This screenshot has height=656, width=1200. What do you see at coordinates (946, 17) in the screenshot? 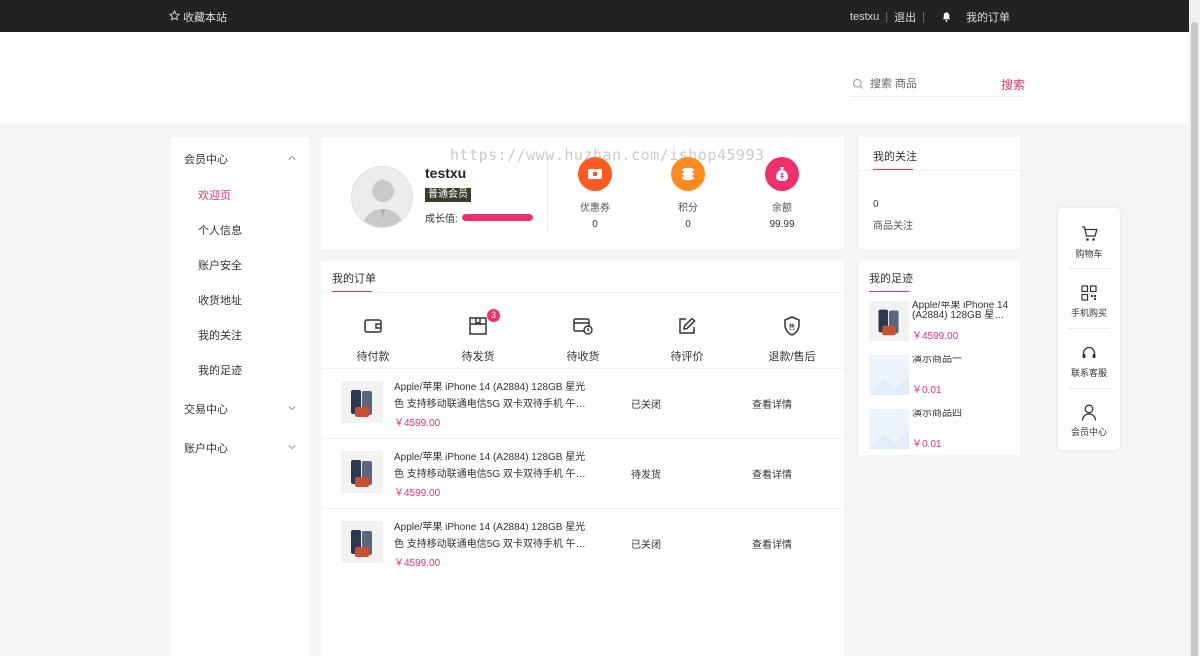
I see `bell-icon` at bounding box center [946, 17].